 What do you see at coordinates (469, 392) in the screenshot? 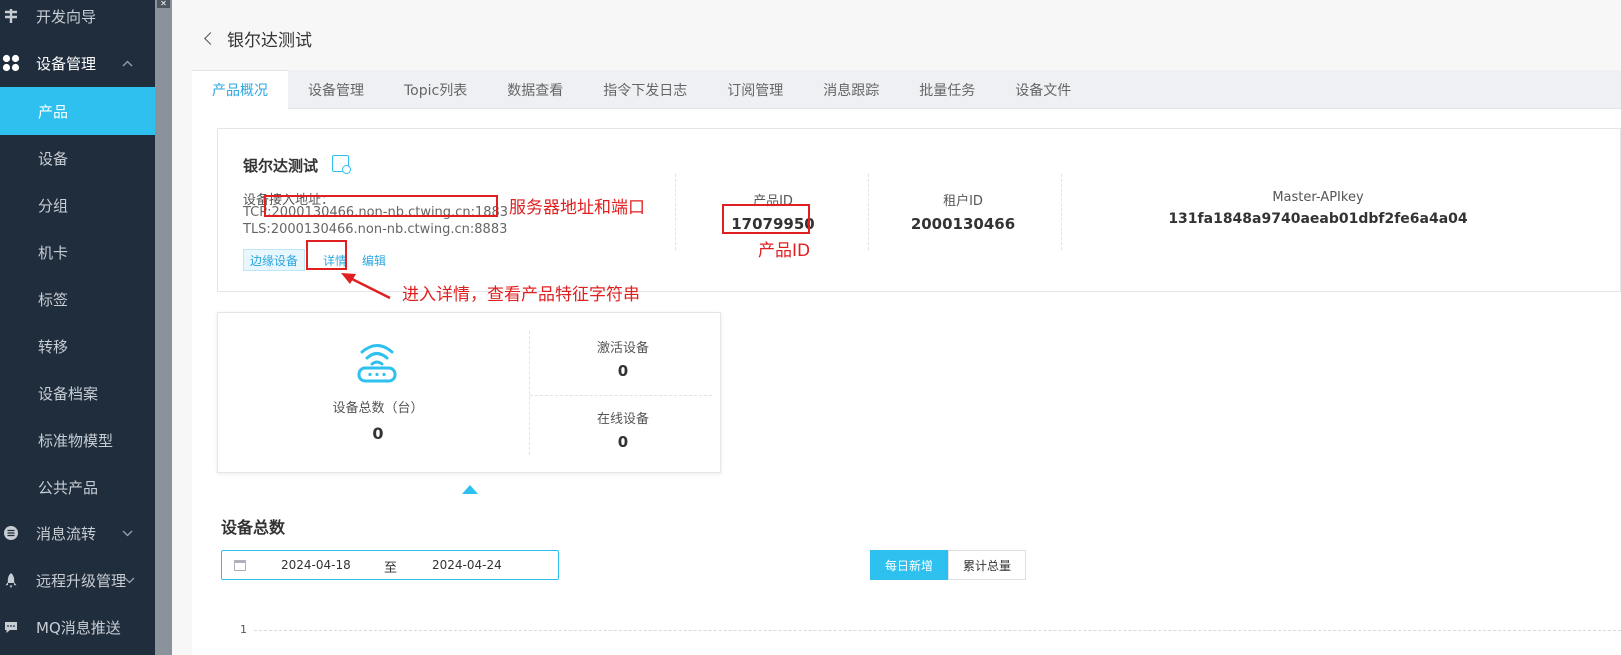
I see `device-stats-card: 设备总数（台） 0 激活设备 0 在线设备 0` at bounding box center [469, 392].